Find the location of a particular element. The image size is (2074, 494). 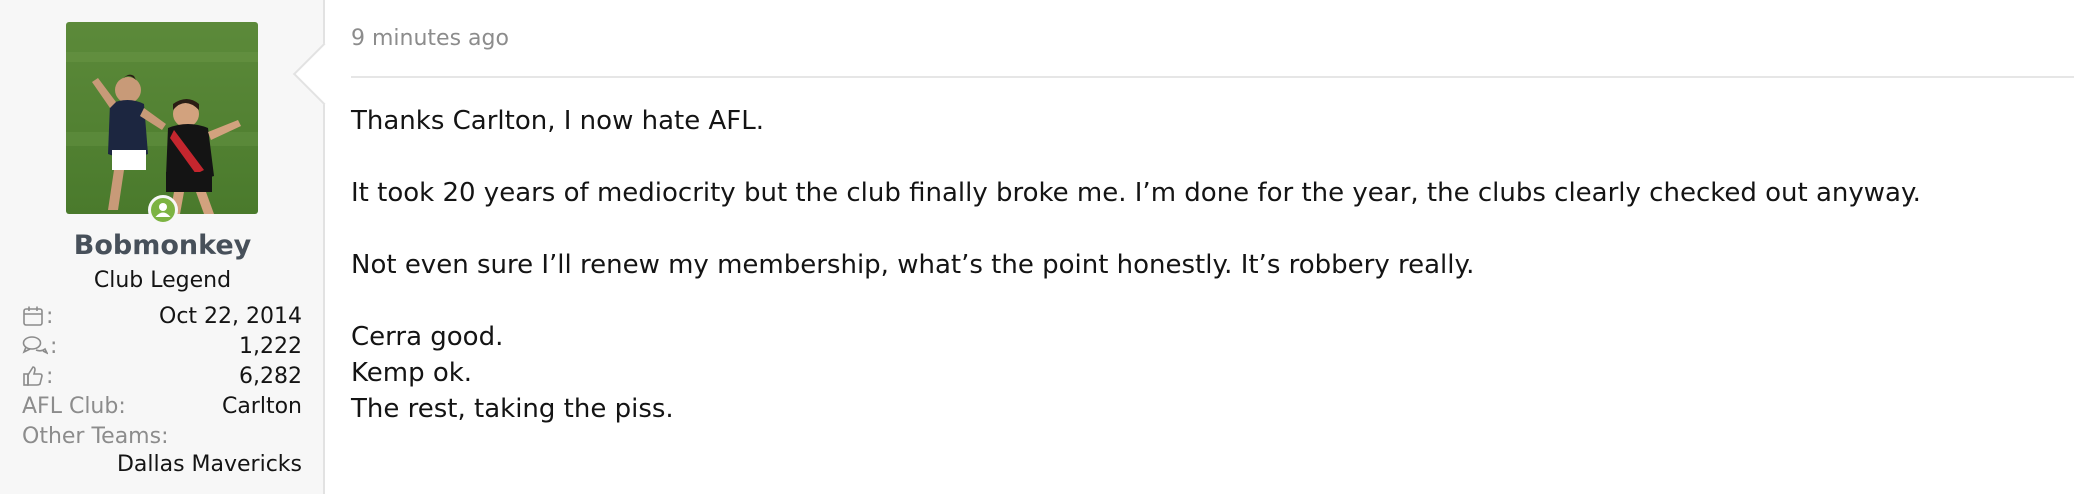

player-photo is located at coordinates (162, 118).